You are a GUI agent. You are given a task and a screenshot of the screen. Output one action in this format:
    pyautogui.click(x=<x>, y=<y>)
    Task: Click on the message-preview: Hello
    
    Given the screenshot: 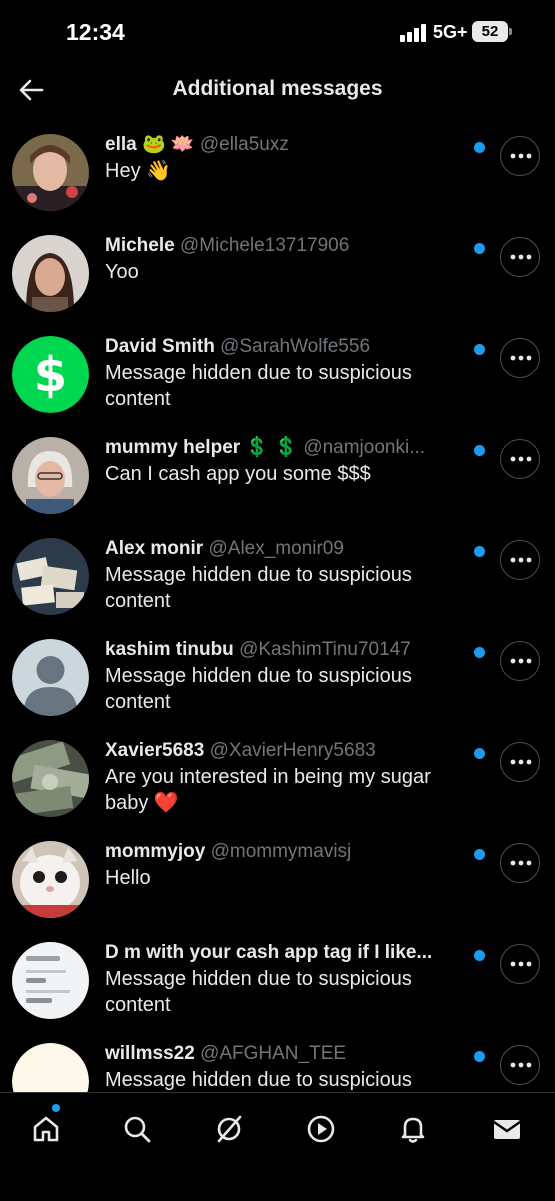 What is the action you would take?
    pyautogui.click(x=128, y=878)
    